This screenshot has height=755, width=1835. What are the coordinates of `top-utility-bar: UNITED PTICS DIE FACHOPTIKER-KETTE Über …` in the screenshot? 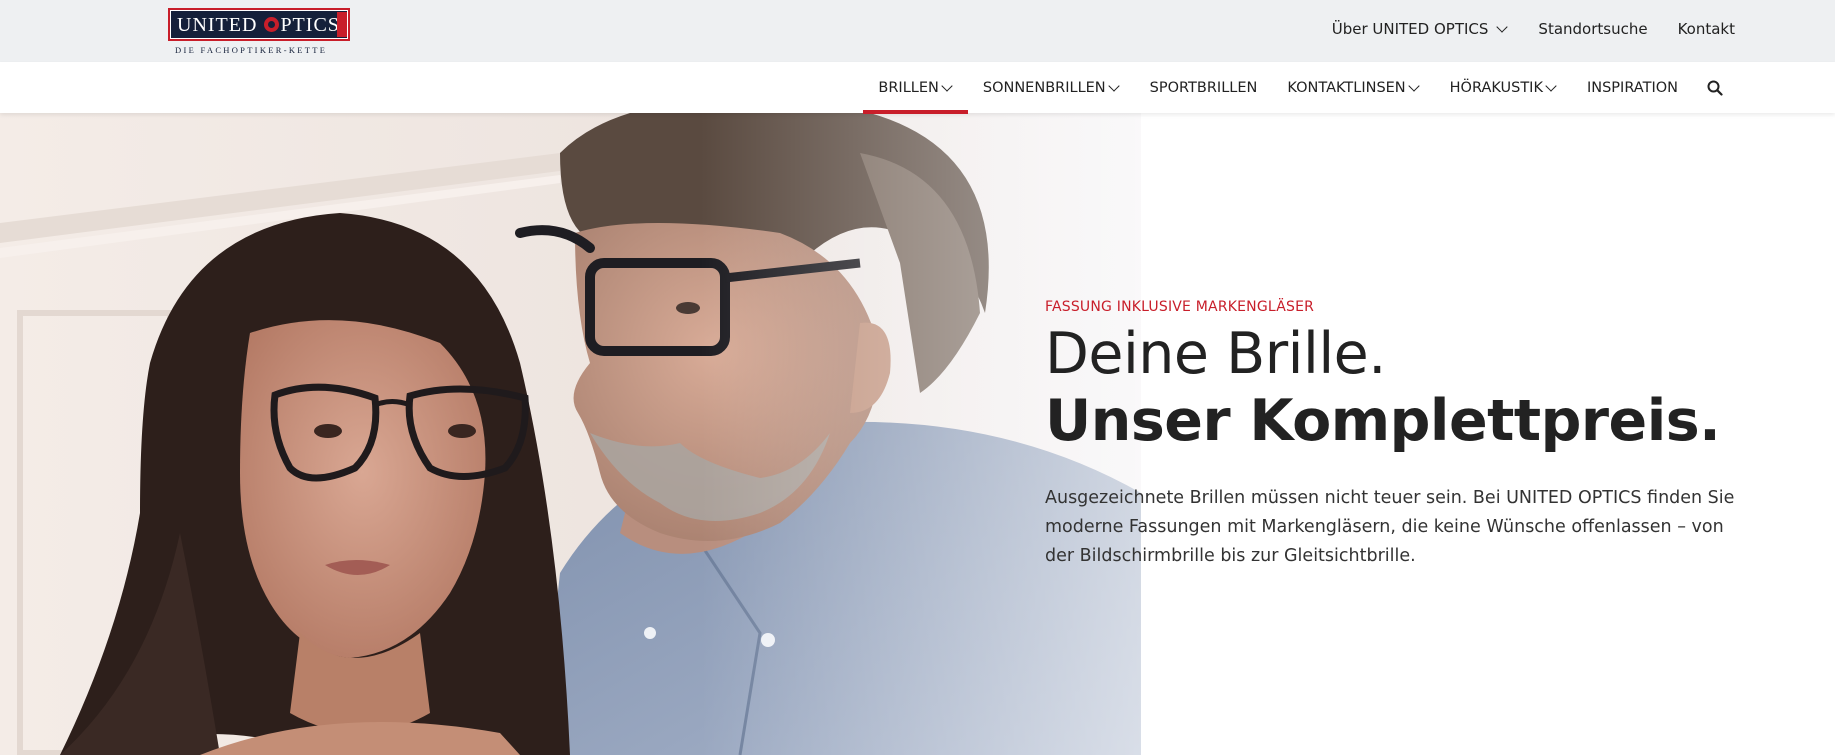 It's located at (917, 31).